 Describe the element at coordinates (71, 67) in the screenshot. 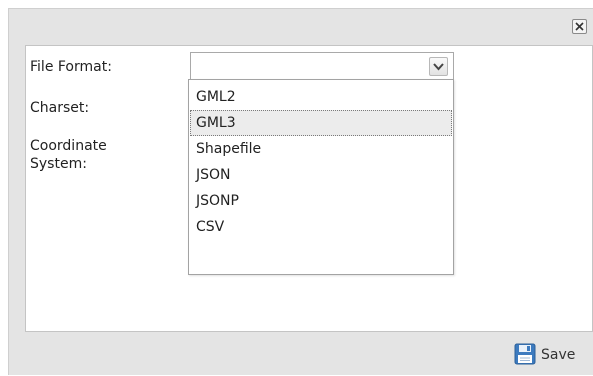

I see `file-format-label: File Format:` at that location.